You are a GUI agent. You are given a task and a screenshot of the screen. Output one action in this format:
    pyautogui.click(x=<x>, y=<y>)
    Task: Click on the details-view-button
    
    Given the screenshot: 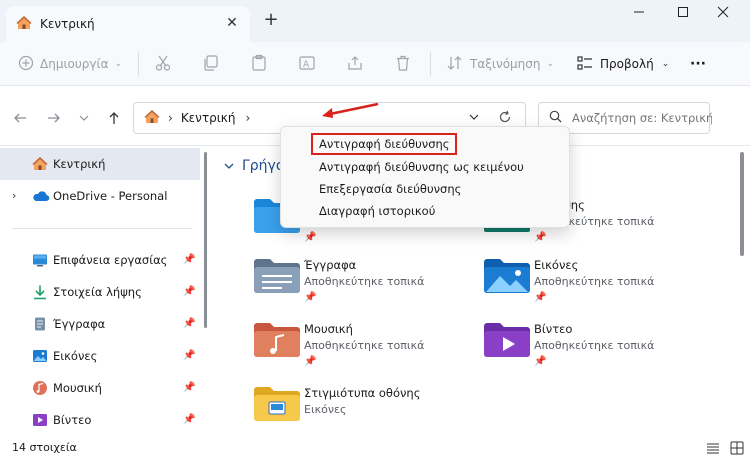 What is the action you would take?
    pyautogui.click(x=713, y=449)
    